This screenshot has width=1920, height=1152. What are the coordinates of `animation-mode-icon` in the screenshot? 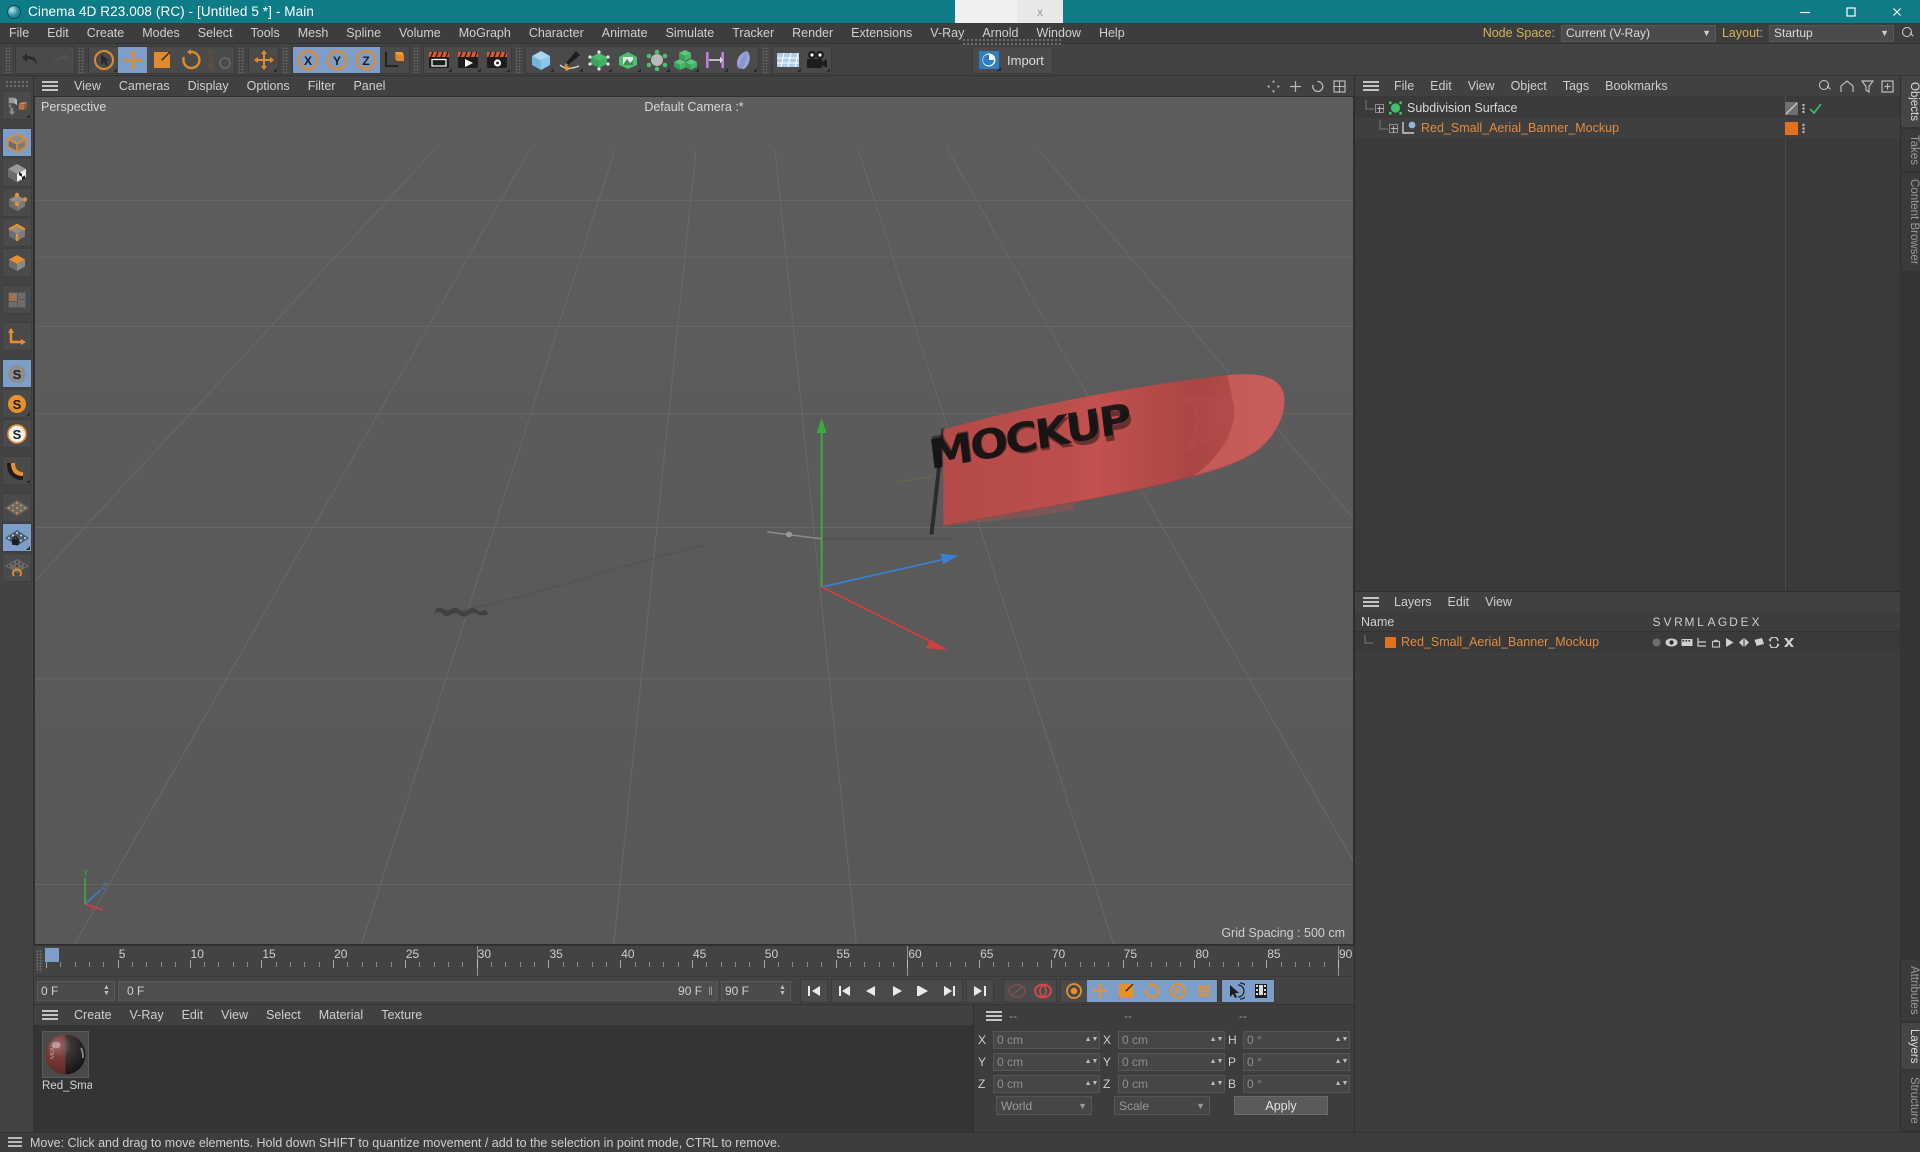 It's located at (1235, 990).